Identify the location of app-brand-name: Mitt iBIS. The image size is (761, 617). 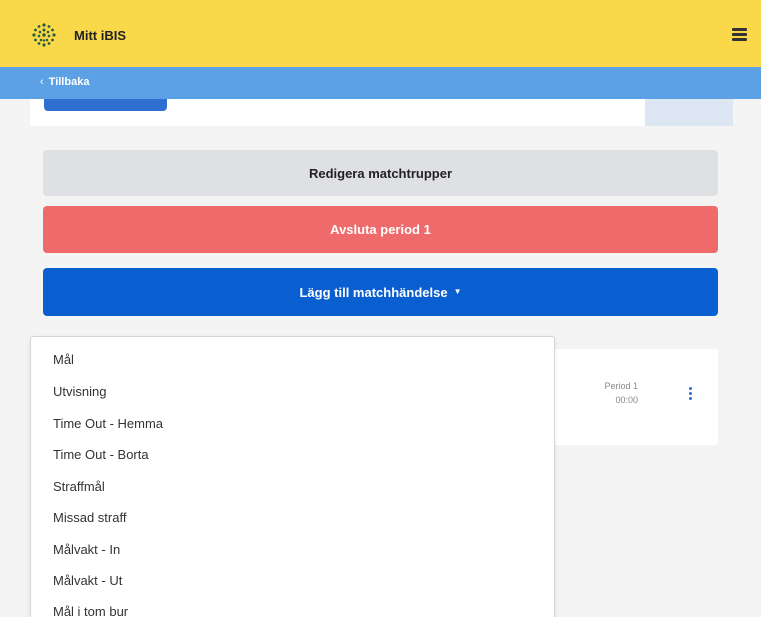
(100, 35).